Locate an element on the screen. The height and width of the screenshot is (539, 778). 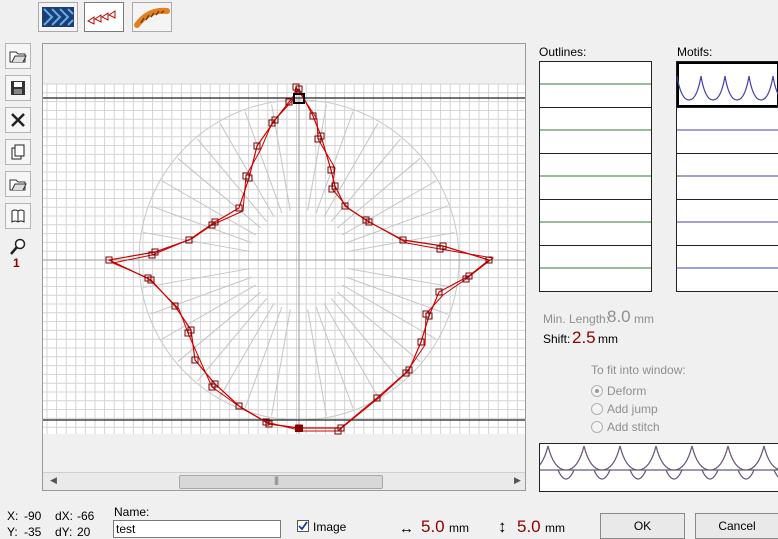
delete-icon is located at coordinates (18, 120).